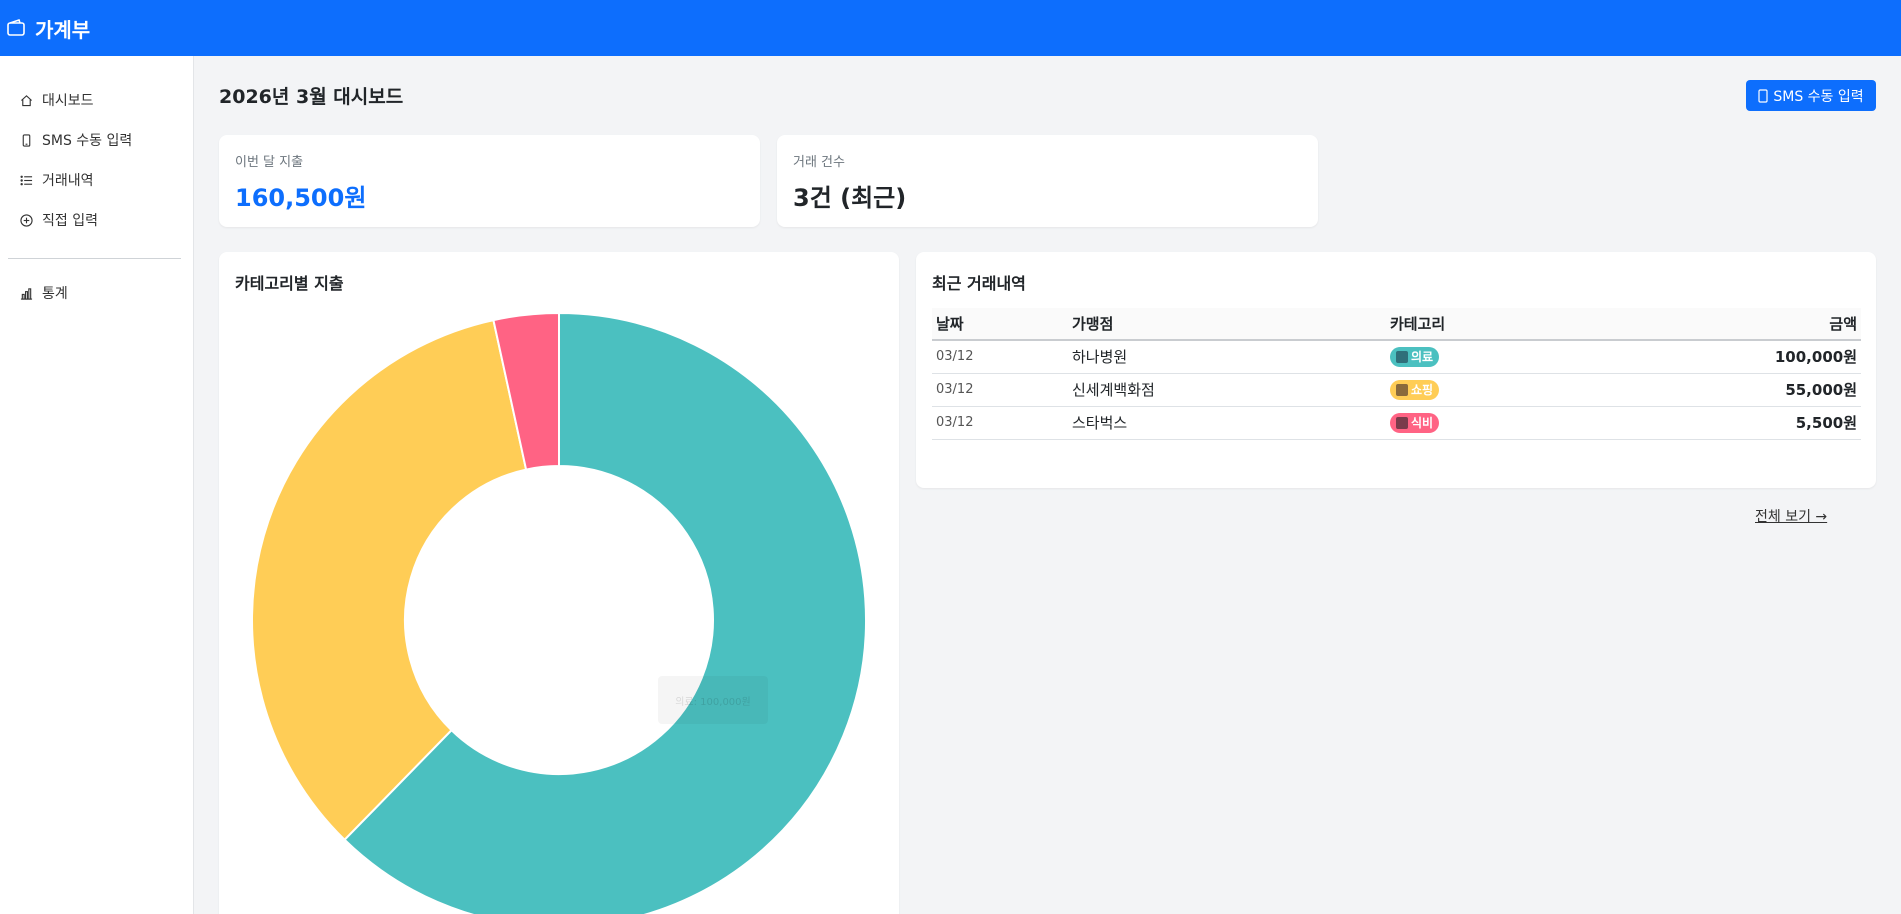 The image size is (1901, 914). What do you see at coordinates (979, 283) in the screenshot?
I see `recent-transactions-title: 최근 거래내역` at bounding box center [979, 283].